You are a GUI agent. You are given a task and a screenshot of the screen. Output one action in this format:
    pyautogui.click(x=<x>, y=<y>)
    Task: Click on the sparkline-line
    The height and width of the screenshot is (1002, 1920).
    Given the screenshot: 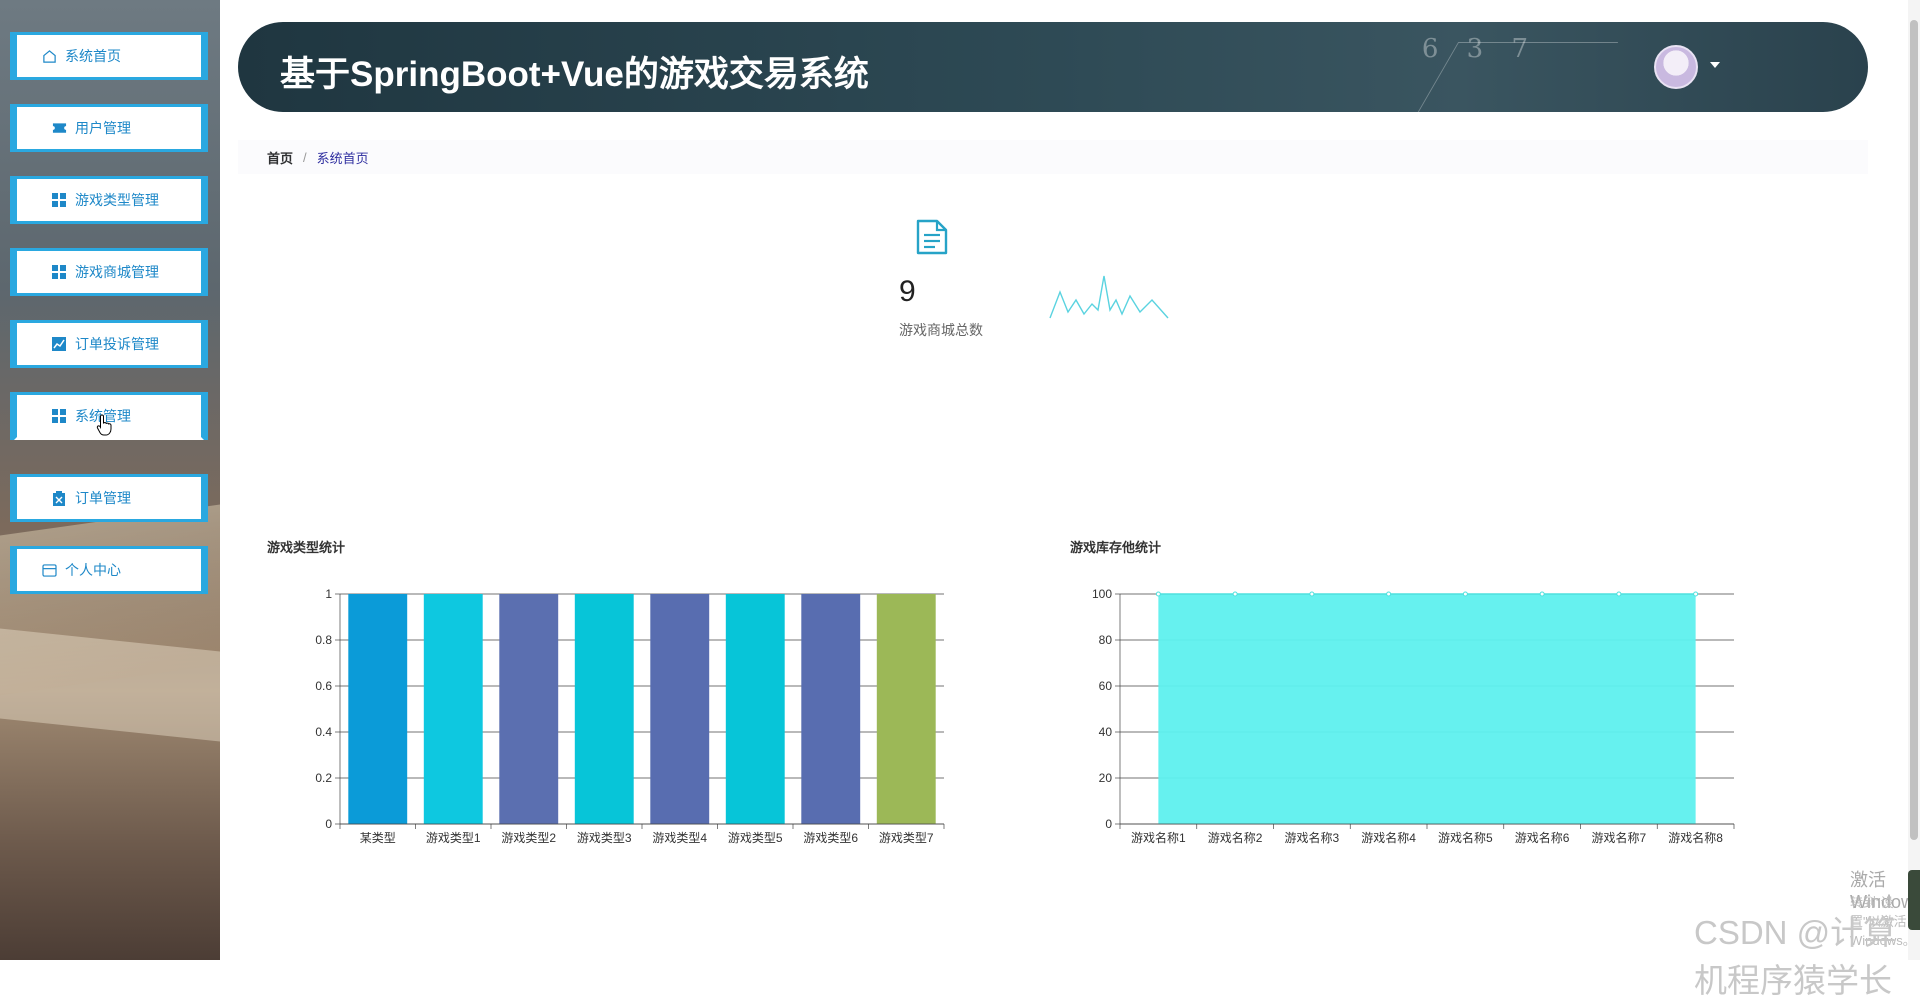 What is the action you would take?
    pyautogui.click(x=1109, y=297)
    